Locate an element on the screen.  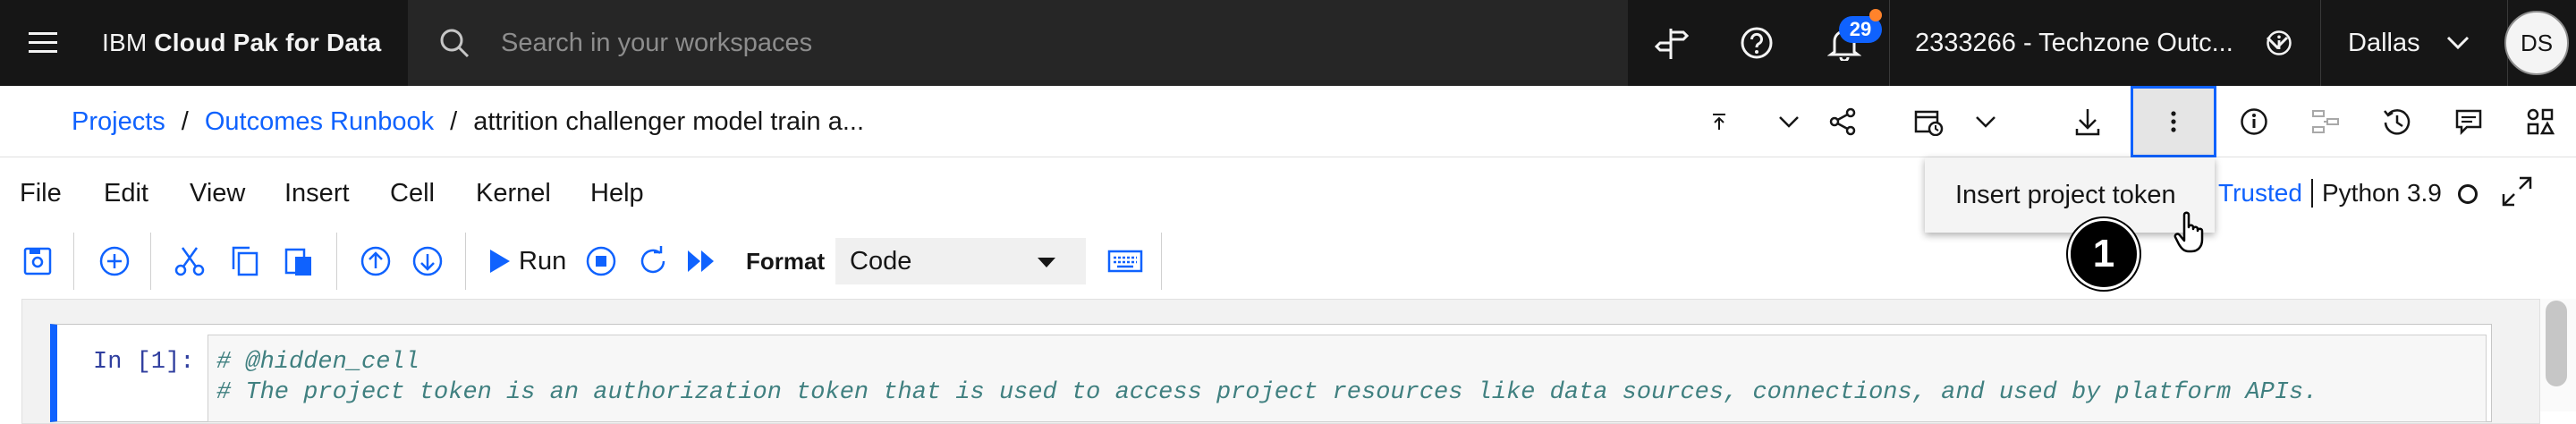
data-lineage-icon is located at coordinates (2325, 121).